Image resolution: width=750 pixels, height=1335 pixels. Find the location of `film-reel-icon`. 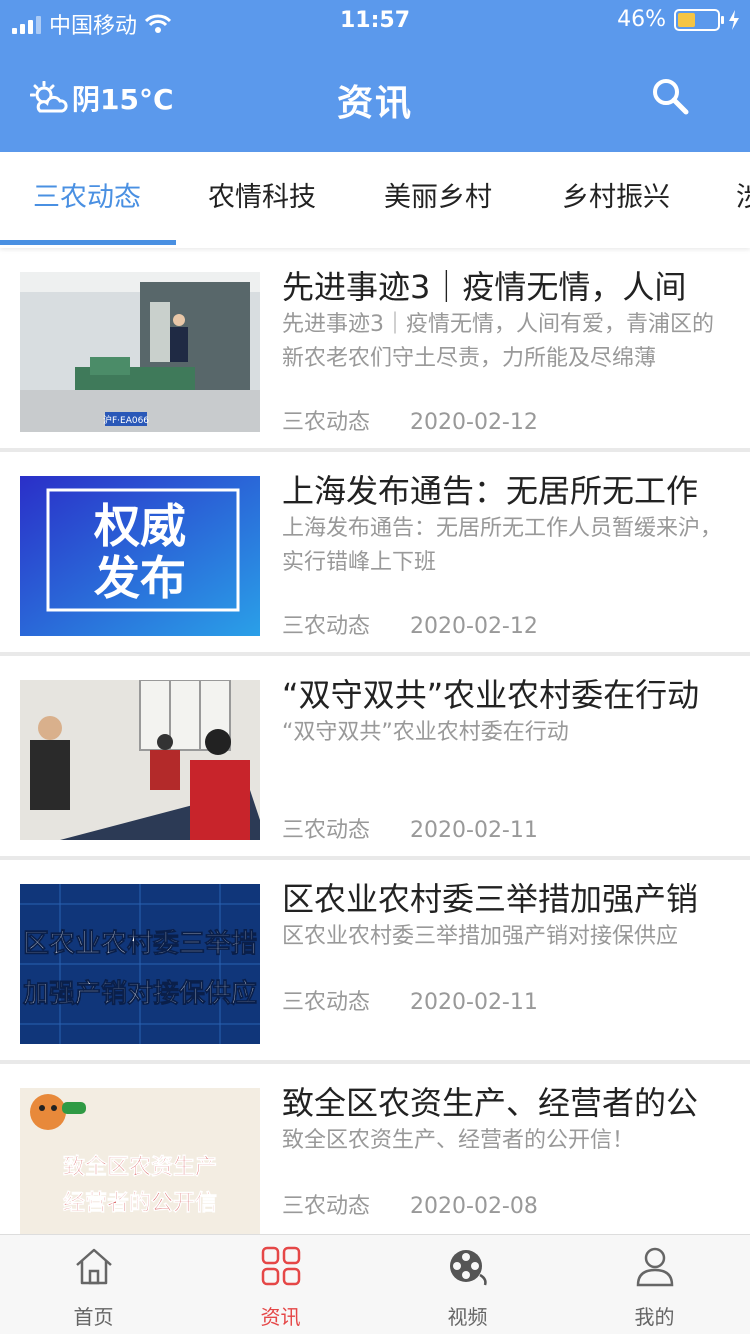

film-reel-icon is located at coordinates (468, 1268).